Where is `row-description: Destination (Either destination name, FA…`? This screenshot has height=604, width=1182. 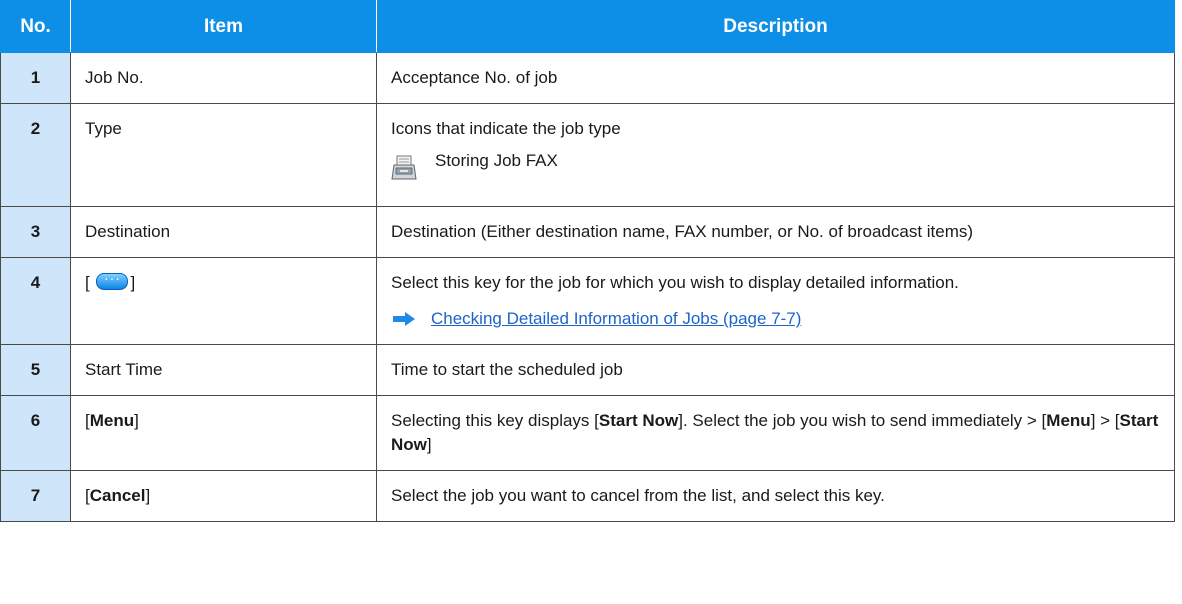
row-description: Destination (Either destination name, FA… is located at coordinates (775, 232).